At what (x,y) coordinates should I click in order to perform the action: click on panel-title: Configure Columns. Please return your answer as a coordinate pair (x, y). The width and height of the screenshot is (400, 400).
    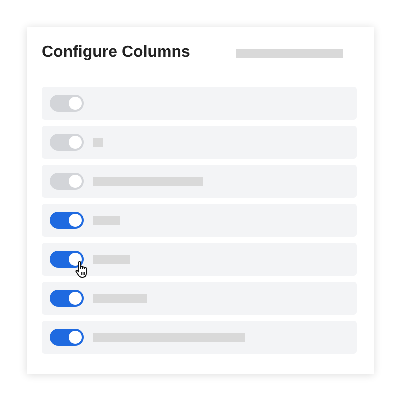
    Looking at the image, I should click on (116, 53).